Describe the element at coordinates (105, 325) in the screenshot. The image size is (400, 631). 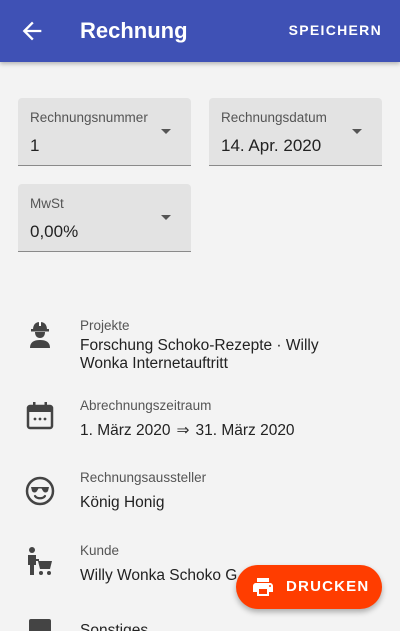
I see `projects-label: Projekte` at that location.